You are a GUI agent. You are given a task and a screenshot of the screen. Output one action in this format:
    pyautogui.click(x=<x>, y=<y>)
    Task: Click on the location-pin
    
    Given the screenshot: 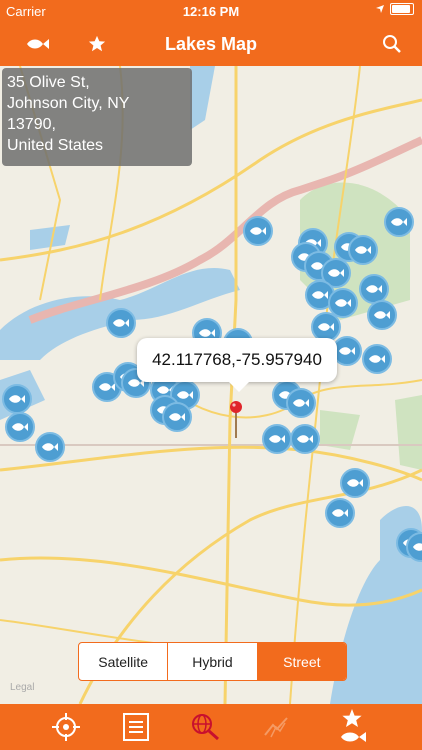 What is the action you would take?
    pyautogui.click(x=236, y=419)
    